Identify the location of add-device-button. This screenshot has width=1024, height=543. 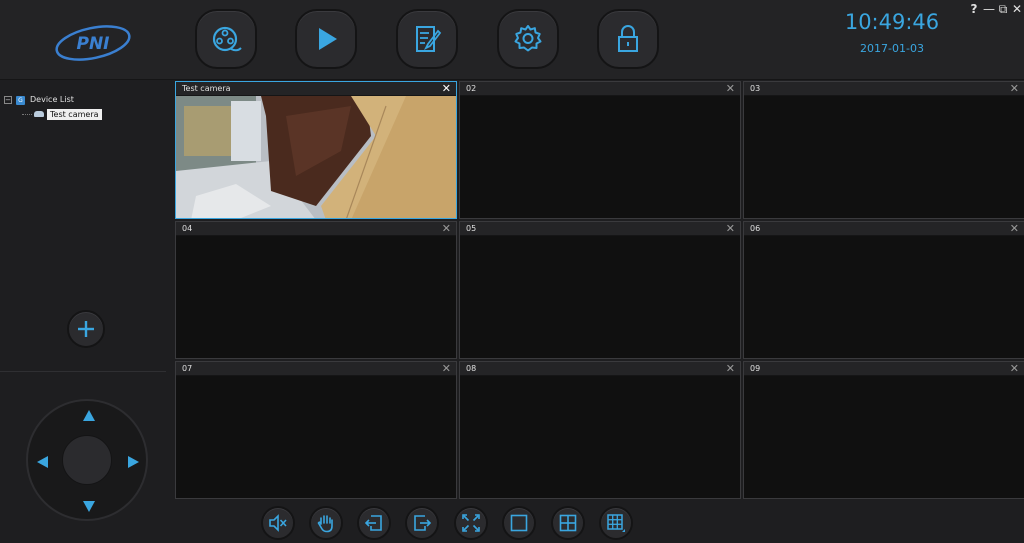
(86, 329).